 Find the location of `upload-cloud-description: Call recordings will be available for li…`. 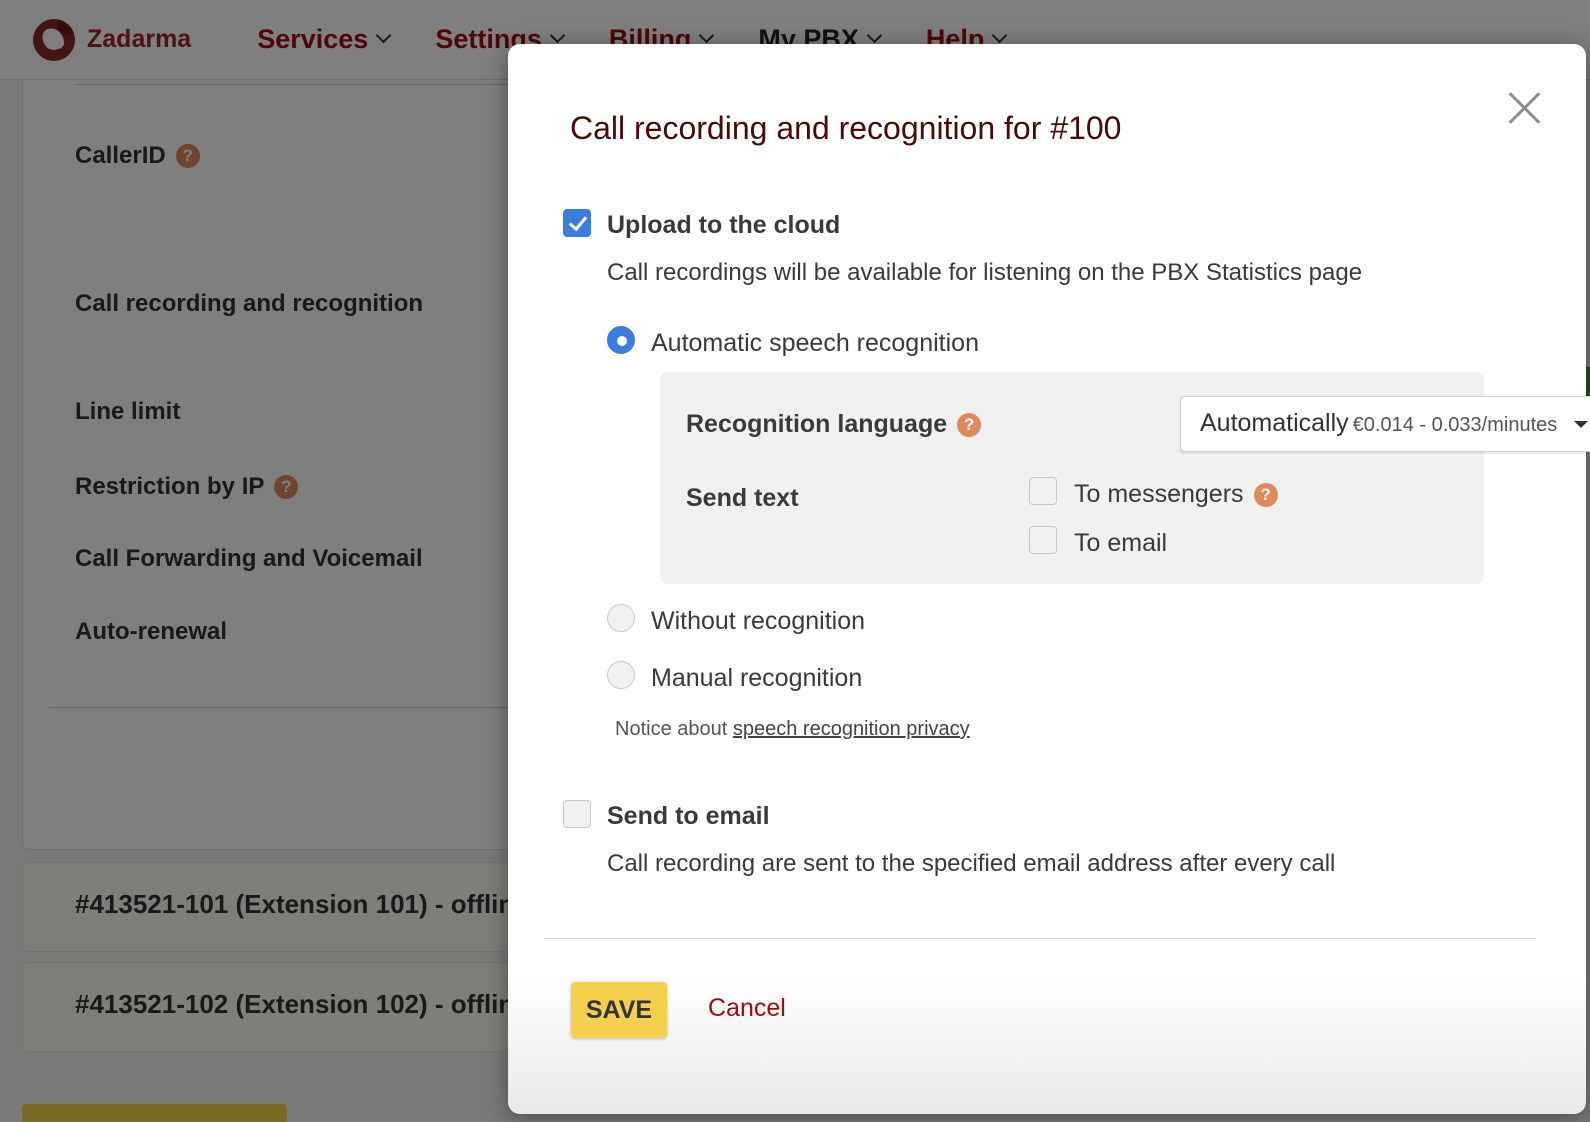

upload-cloud-description: Call recordings will be available for li… is located at coordinates (985, 272).